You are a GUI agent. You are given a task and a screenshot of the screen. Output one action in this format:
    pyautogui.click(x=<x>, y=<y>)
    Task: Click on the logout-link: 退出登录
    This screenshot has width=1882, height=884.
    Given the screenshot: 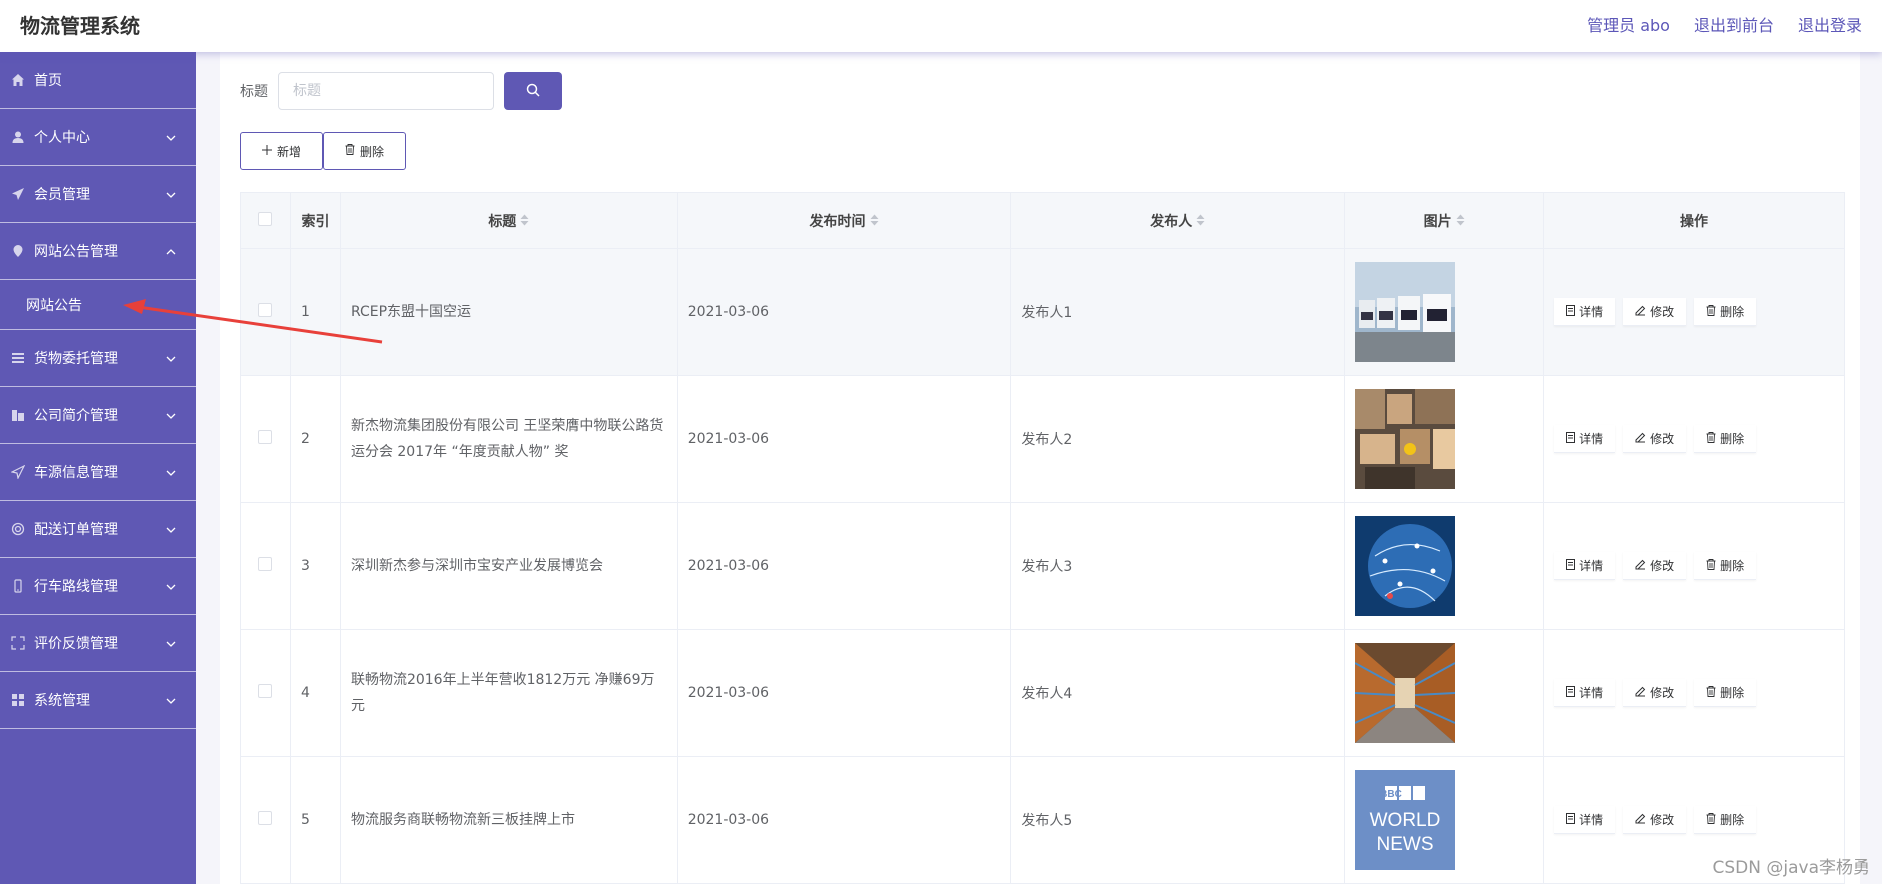 What is the action you would take?
    pyautogui.click(x=1830, y=24)
    